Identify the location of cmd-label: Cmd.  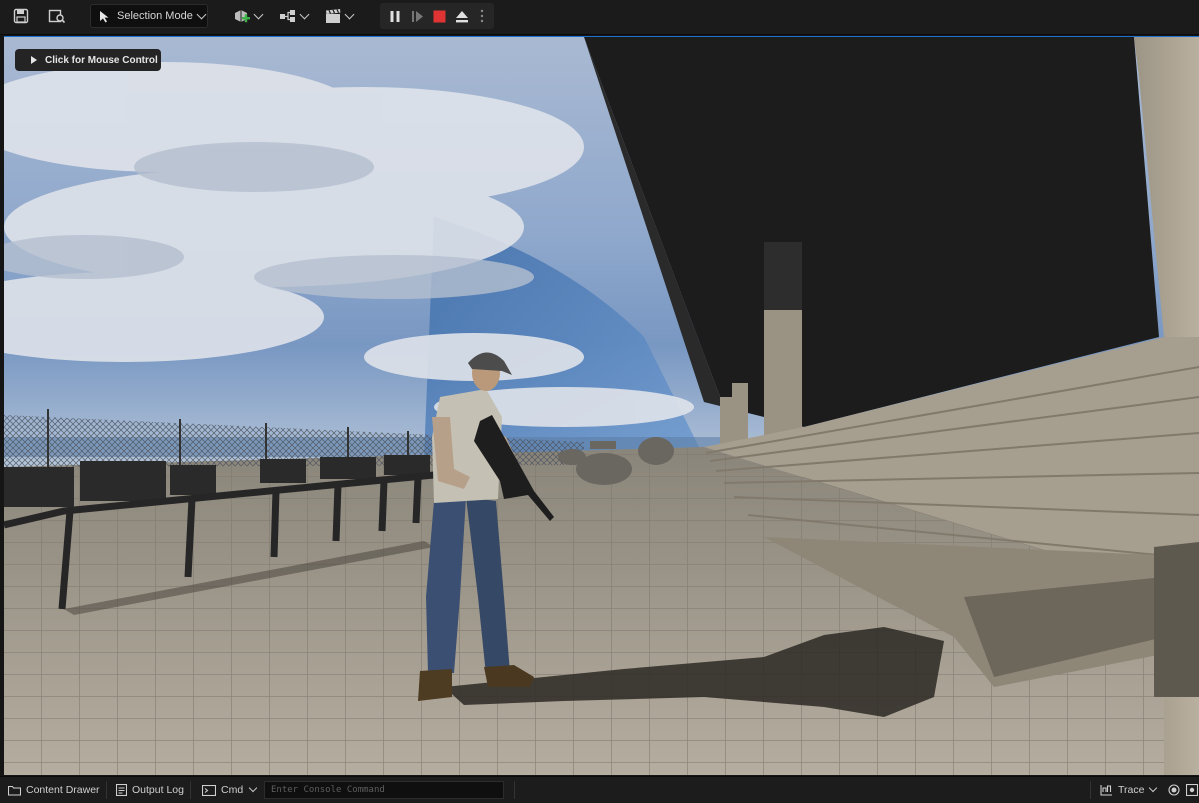
(232, 790).